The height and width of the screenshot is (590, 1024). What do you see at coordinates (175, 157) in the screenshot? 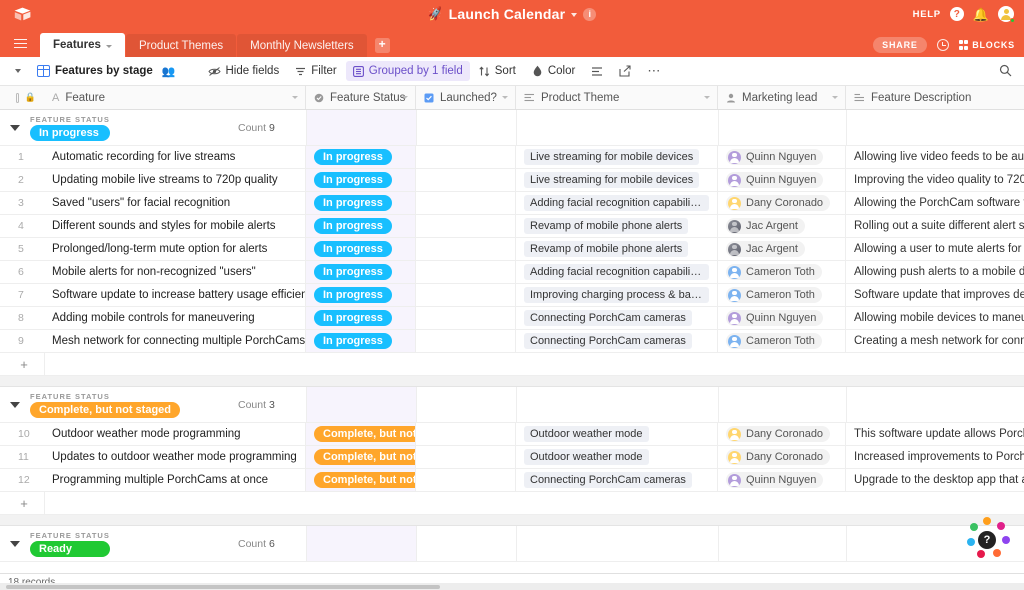
I see `cell-feature: Automatic recording for live streams` at bounding box center [175, 157].